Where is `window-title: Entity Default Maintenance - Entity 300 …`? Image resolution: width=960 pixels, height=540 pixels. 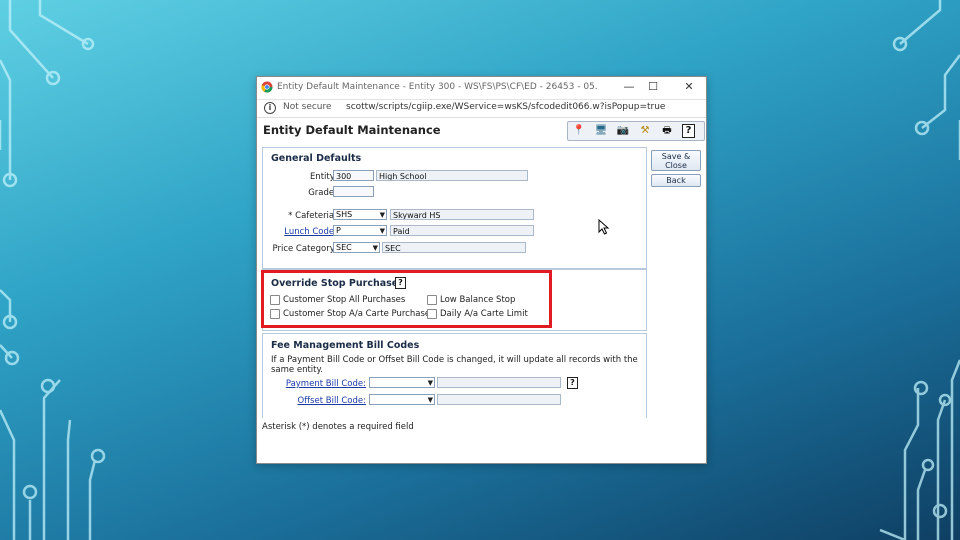
window-title: Entity Default Maintenance - Entity 300 … is located at coordinates (437, 87).